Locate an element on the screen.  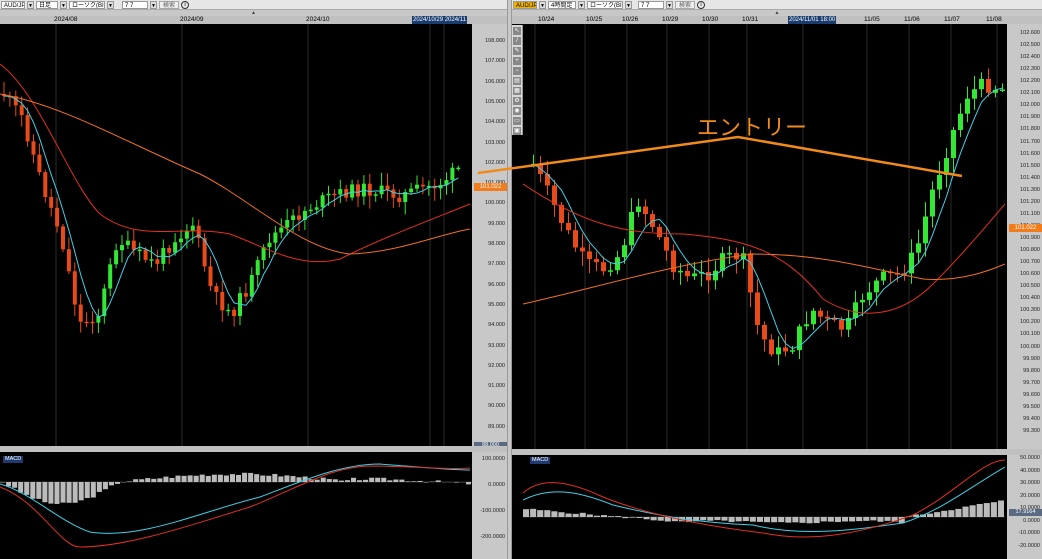
entry-arrow-line is located at coordinates (720, 156).